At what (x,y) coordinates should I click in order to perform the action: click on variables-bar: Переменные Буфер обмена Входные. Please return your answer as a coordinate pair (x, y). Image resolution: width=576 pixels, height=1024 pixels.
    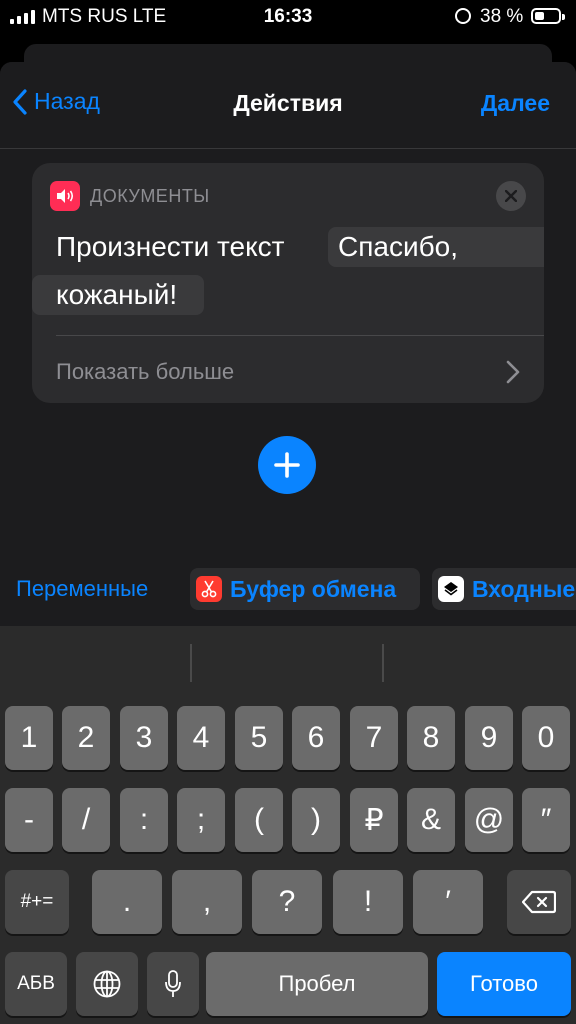
    Looking at the image, I should click on (288, 590).